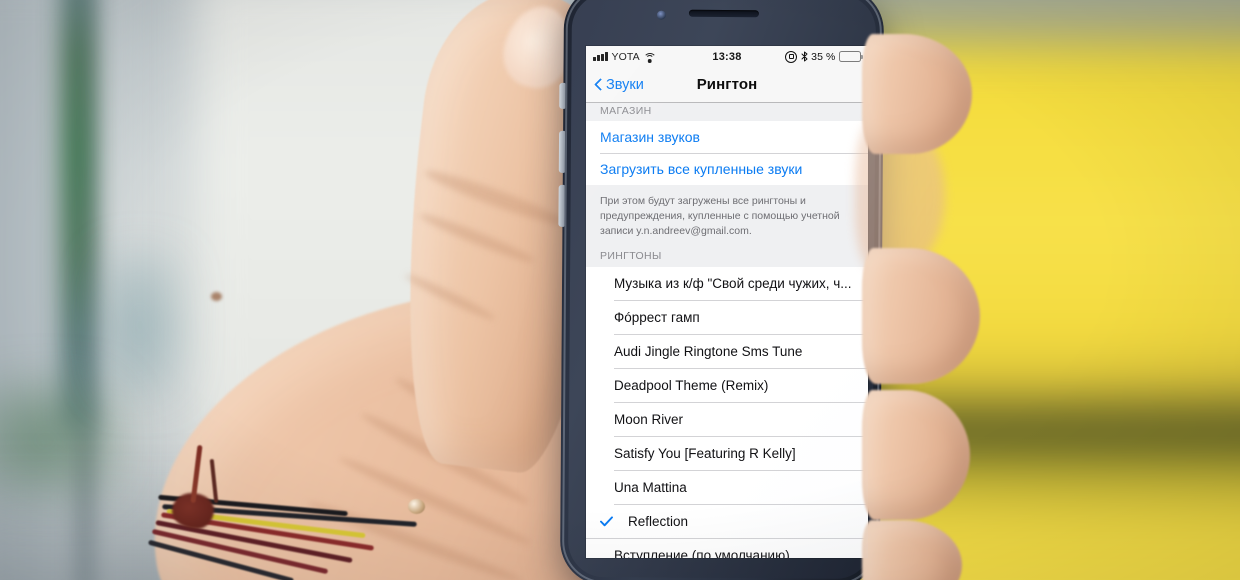 The width and height of the screenshot is (1240, 580). What do you see at coordinates (727, 112) in the screenshot?
I see `store-section-header: МАГАЗИН` at bounding box center [727, 112].